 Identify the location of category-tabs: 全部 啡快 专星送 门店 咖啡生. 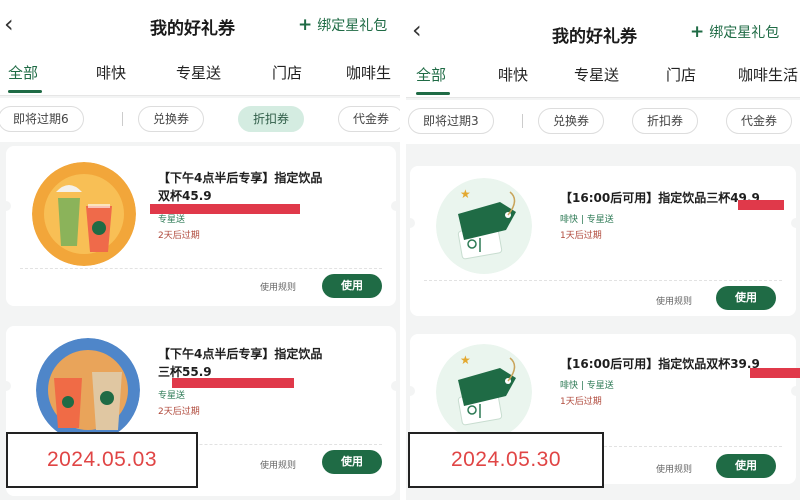
(200, 73).